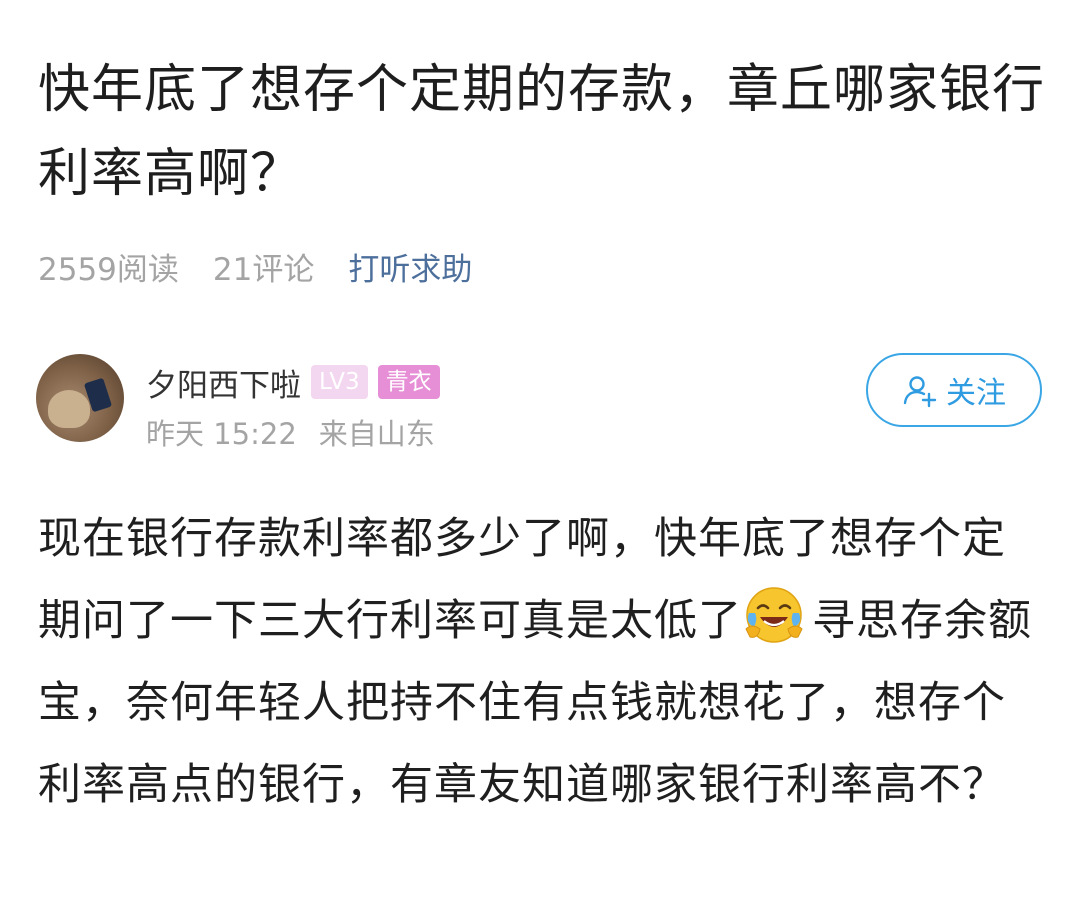  What do you see at coordinates (263, 266) in the screenshot?
I see `comment-count: 21评论` at bounding box center [263, 266].